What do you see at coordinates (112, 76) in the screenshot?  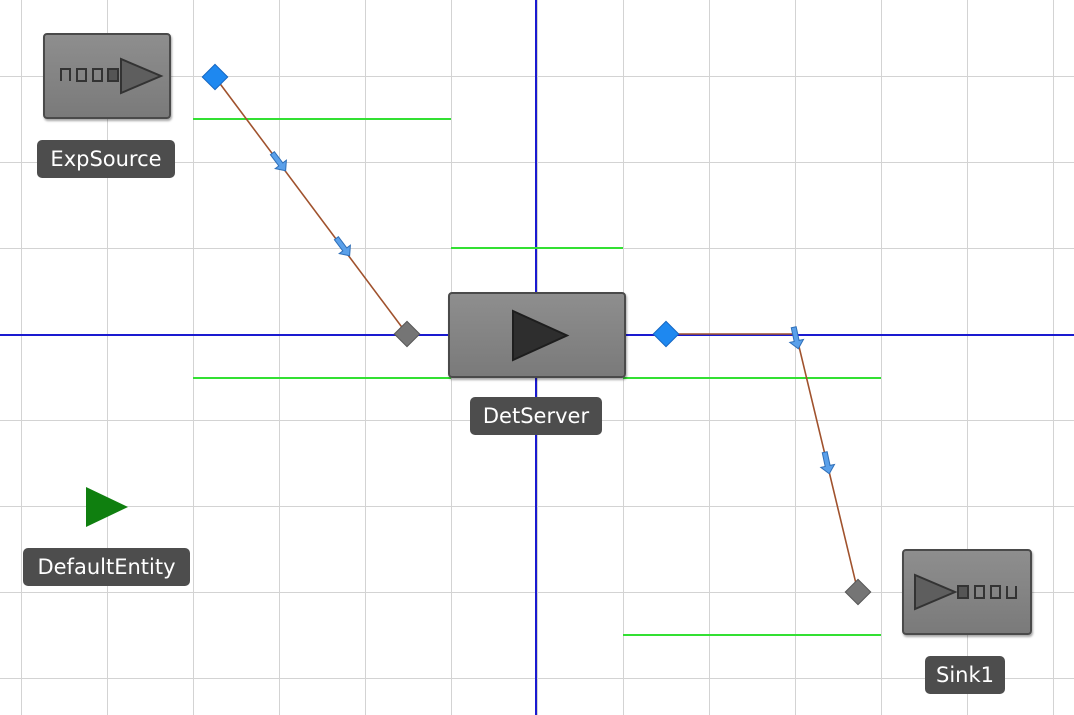 I see `exp-source-icon` at bounding box center [112, 76].